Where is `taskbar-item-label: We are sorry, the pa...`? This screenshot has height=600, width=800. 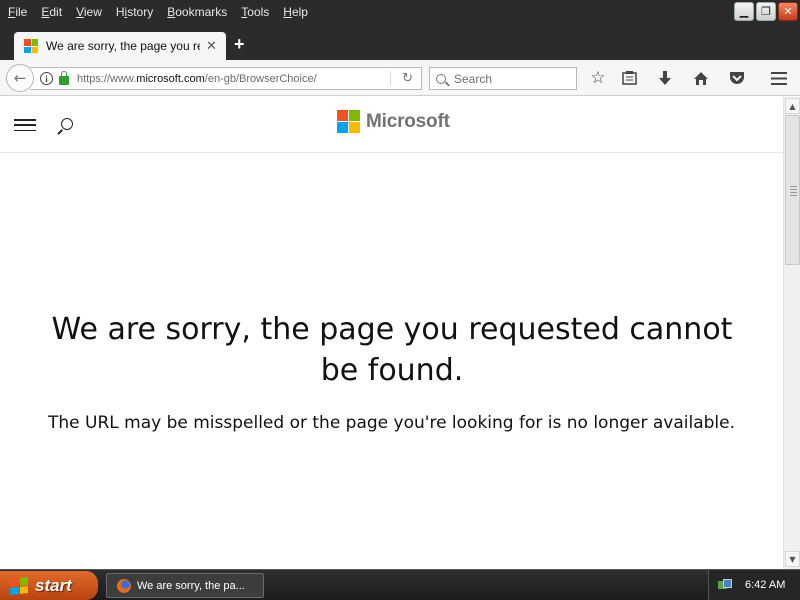
taskbar-item-label: We are sorry, the pa... is located at coordinates (191, 585).